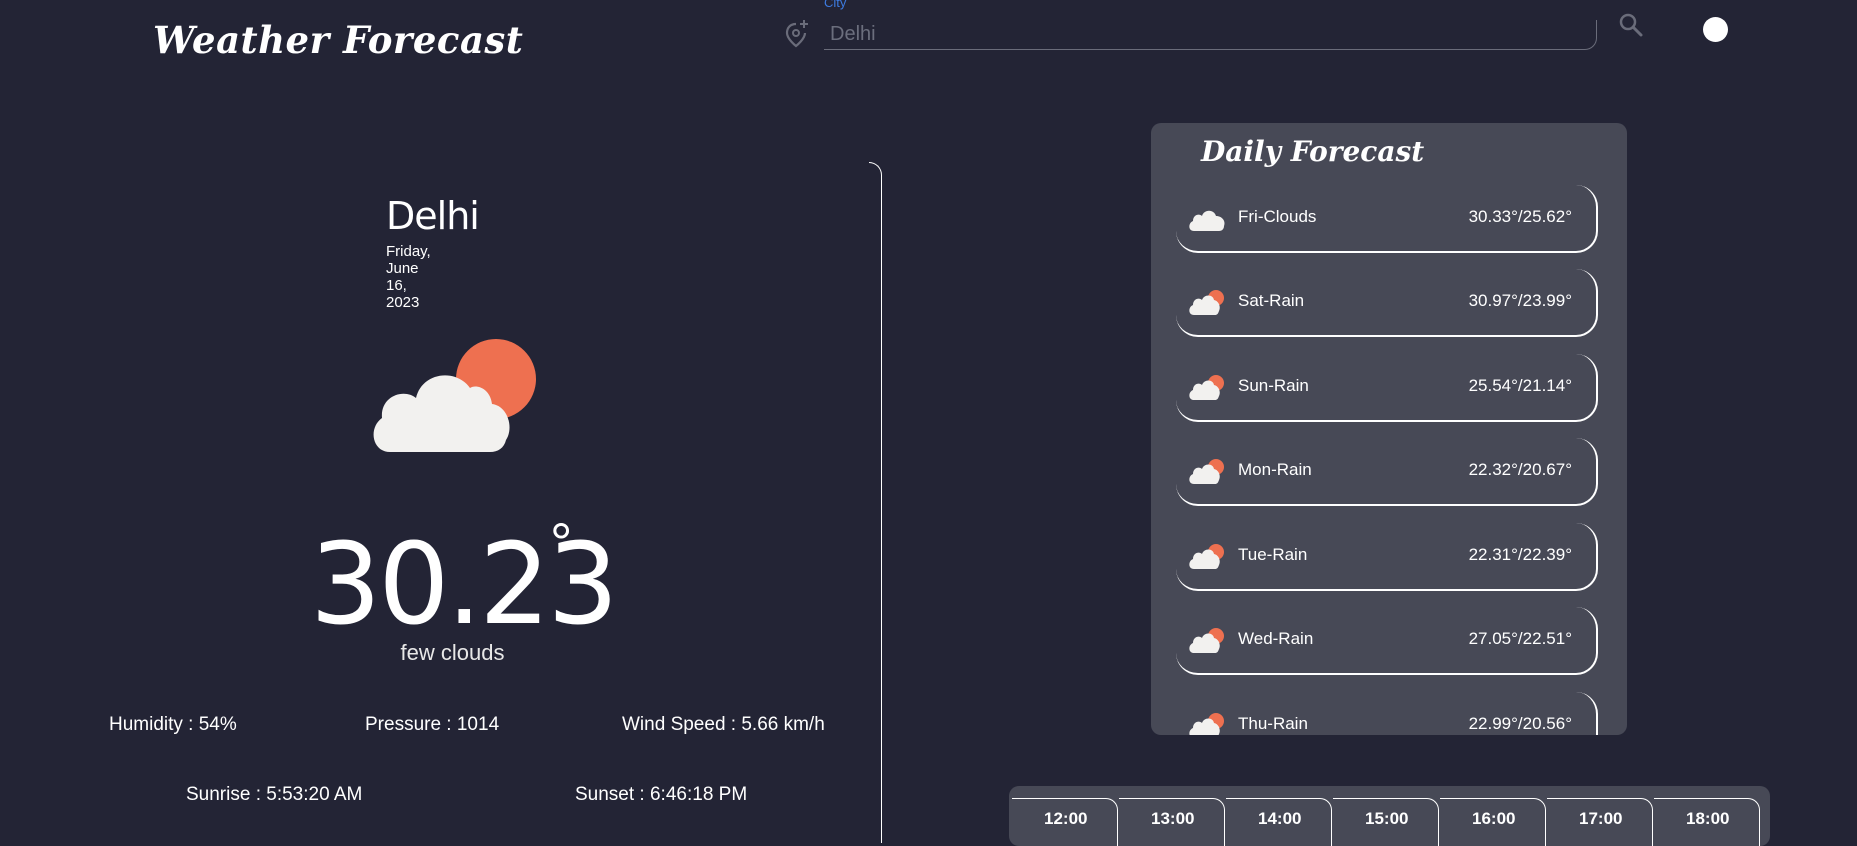 This screenshot has height=846, width=1857. I want to click on city-field-label: City, so click(835, 5).